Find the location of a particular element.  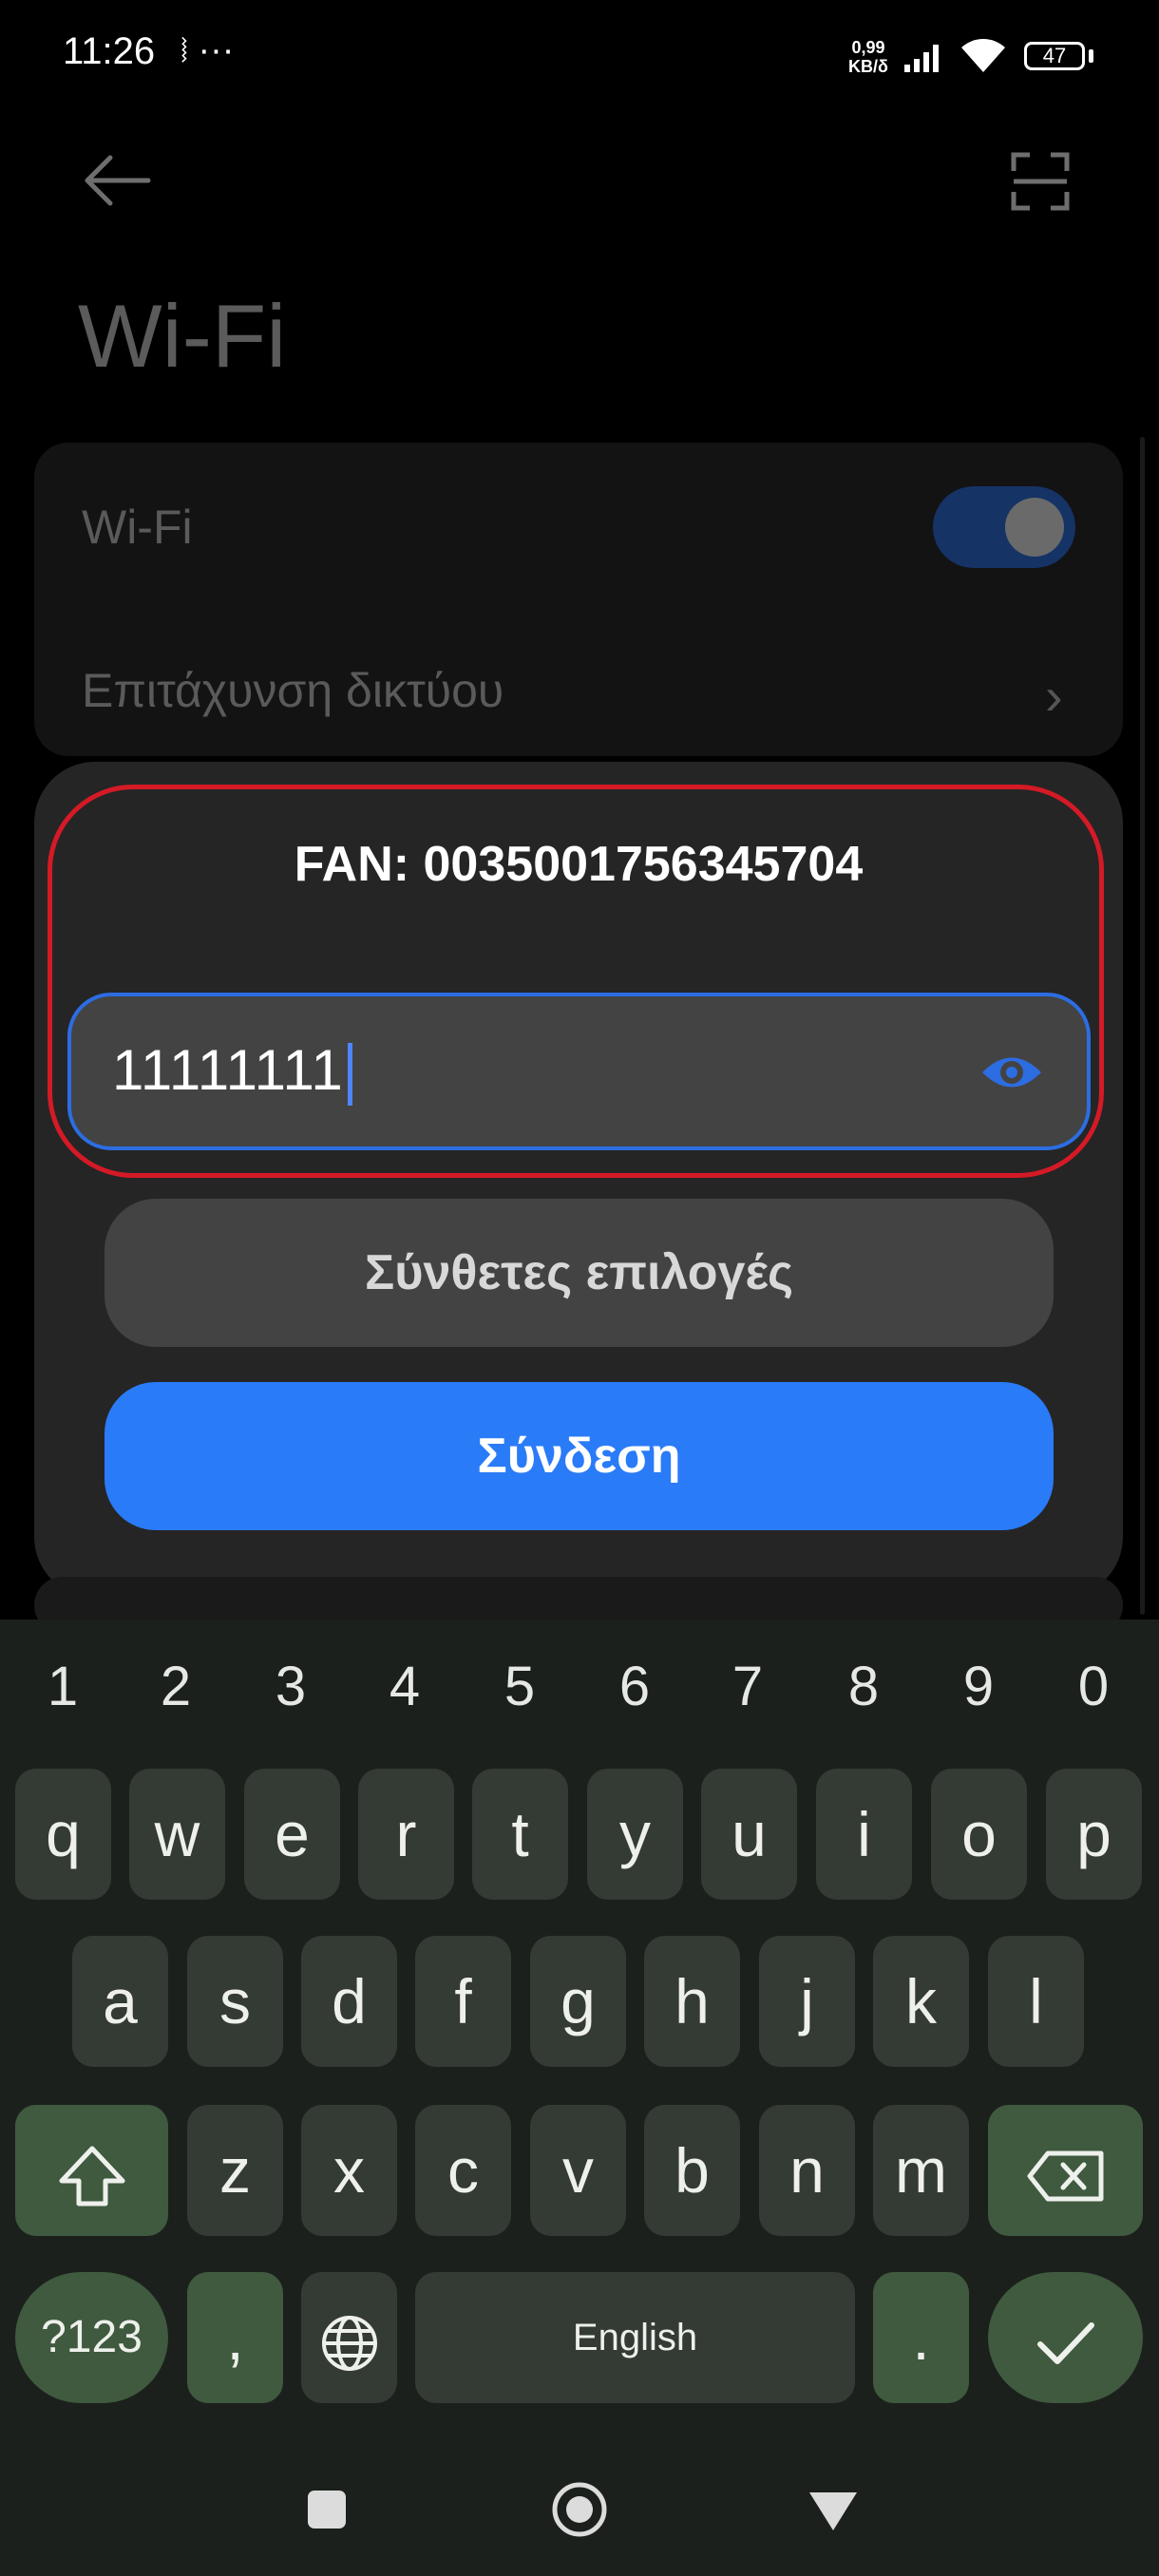

key-b: b is located at coordinates (692, 2170).